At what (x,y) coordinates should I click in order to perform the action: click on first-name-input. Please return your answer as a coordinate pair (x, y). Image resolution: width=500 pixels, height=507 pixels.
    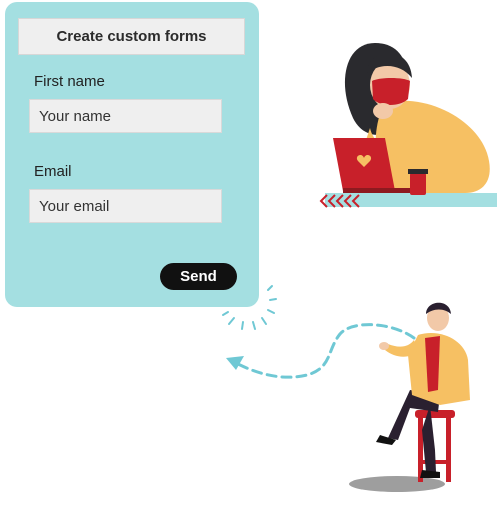
    Looking at the image, I should click on (125, 116).